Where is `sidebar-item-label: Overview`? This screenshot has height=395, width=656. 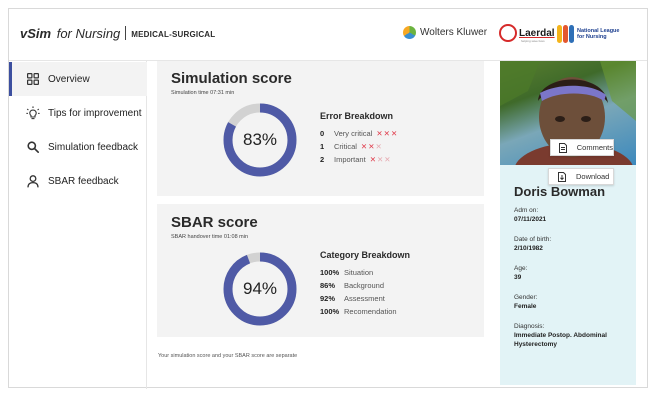 sidebar-item-label: Overview is located at coordinates (69, 79).